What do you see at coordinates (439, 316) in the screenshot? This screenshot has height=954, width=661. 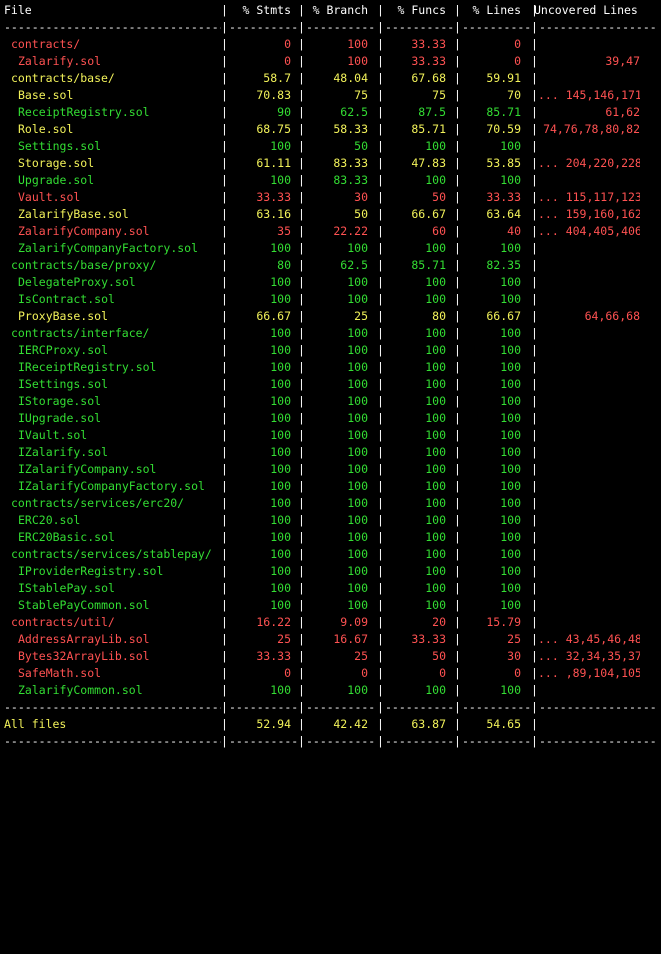 I see `funcs-value: 80` at bounding box center [439, 316].